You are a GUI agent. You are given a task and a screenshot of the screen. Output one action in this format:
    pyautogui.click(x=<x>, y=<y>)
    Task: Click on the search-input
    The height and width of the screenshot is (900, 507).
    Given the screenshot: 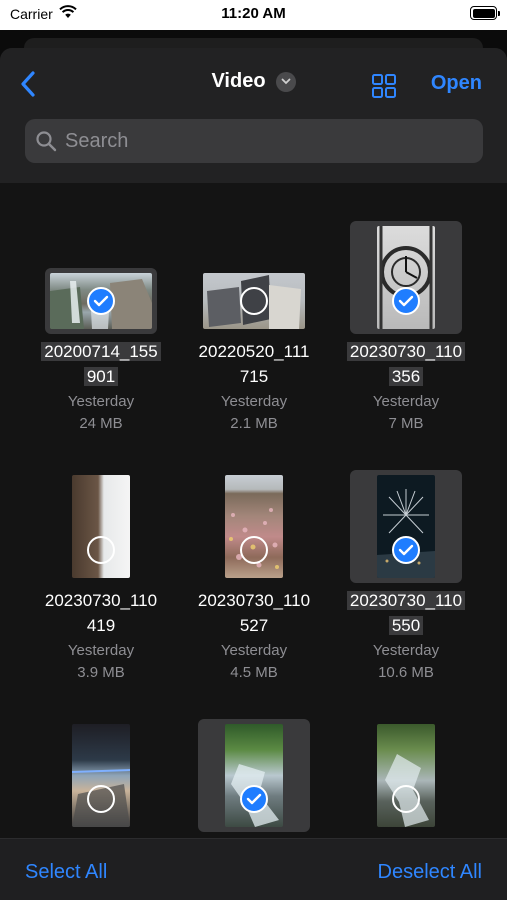 What is the action you would take?
    pyautogui.click(x=265, y=141)
    